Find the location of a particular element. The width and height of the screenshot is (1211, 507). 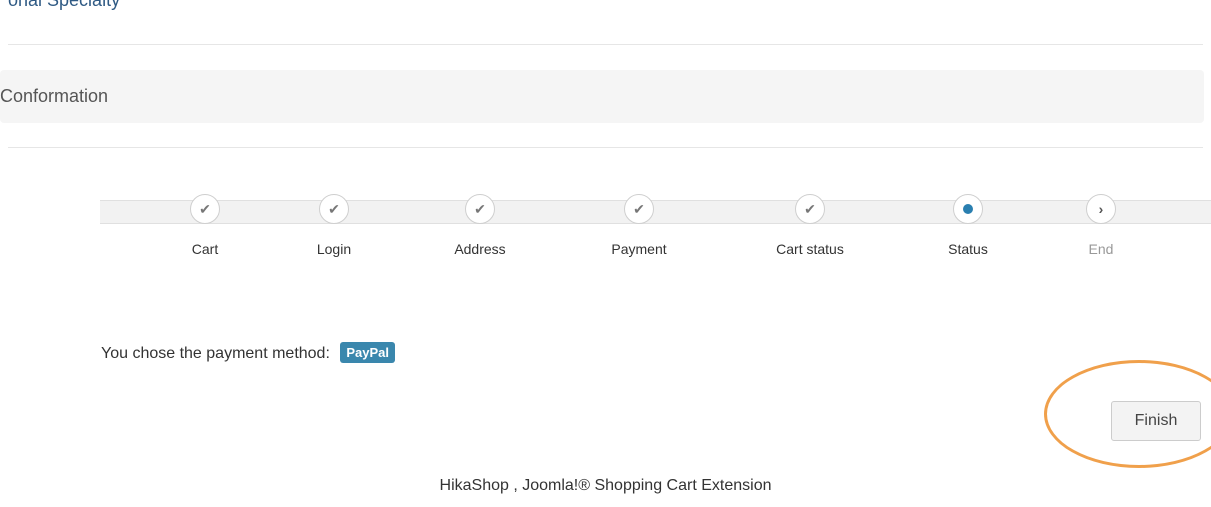

payment-method-badge: PayPal is located at coordinates (368, 352).